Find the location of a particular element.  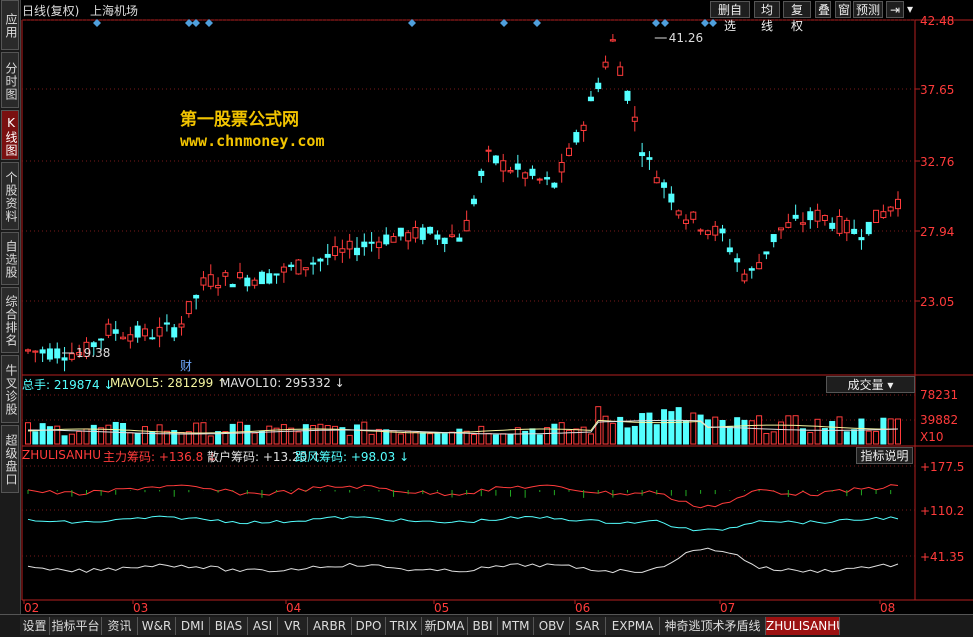

sidebar-tab-1: 分时图 is located at coordinates (10, 80).